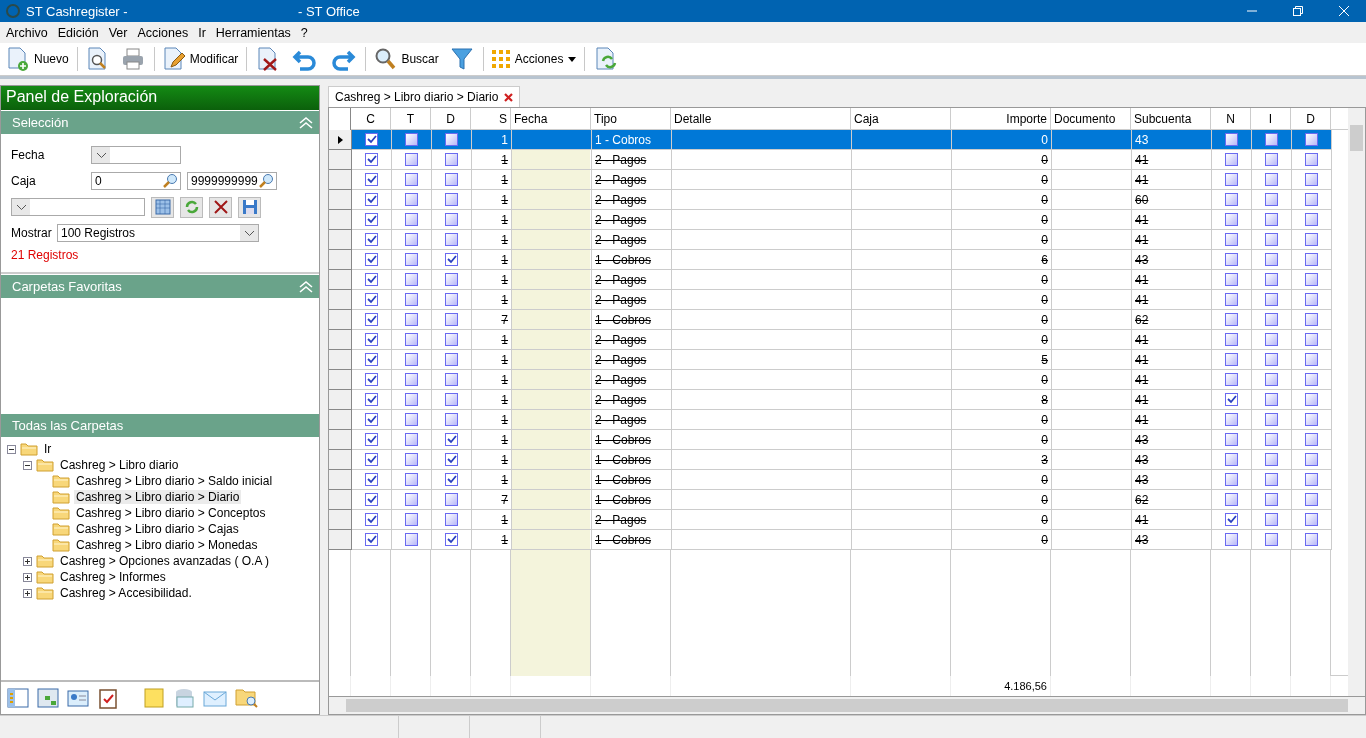  I want to click on contact-card-icon, so click(78, 698).